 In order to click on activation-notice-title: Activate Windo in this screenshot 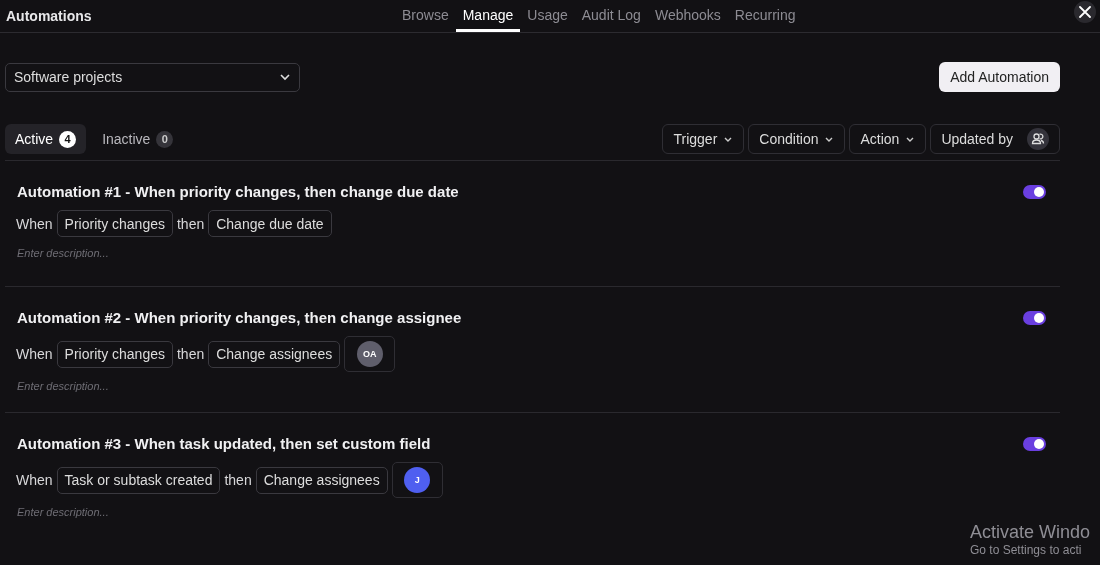, I will do `click(1030, 532)`.